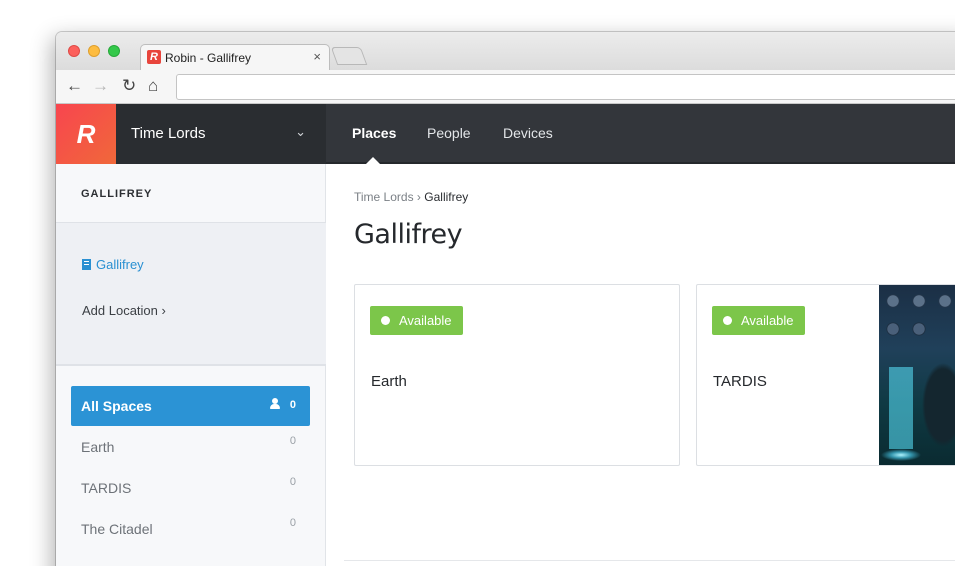  What do you see at coordinates (120, 264) in the screenshot?
I see `location-label: Gallifrey` at bounding box center [120, 264].